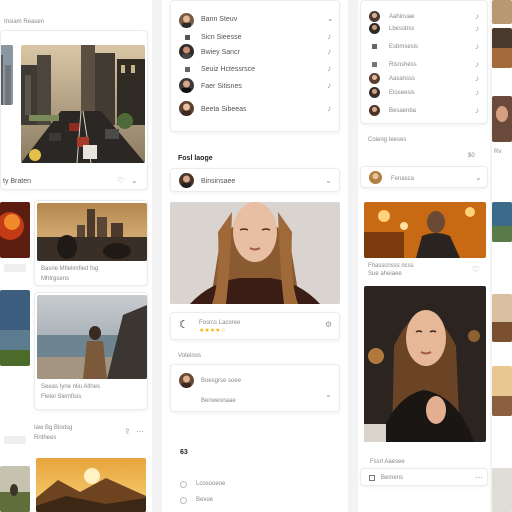  Describe the element at coordinates (211, 484) in the screenshot. I see `footer-item-label: Lcosooeoe` at that location.